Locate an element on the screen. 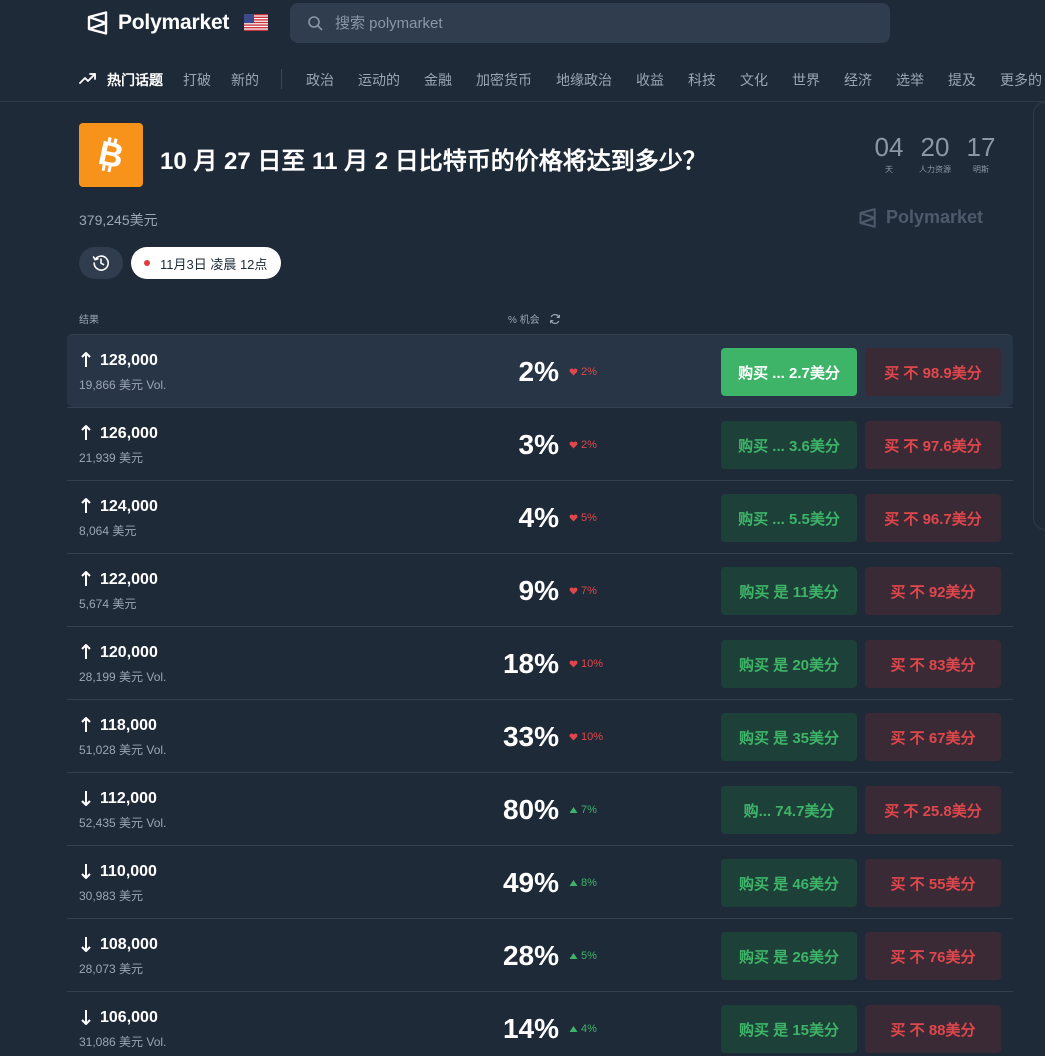 This screenshot has width=1045, height=1056. event-title: 10 月 27 日至 11 月 2 日比特币的价格将达到多少？ is located at coordinates (433, 161).